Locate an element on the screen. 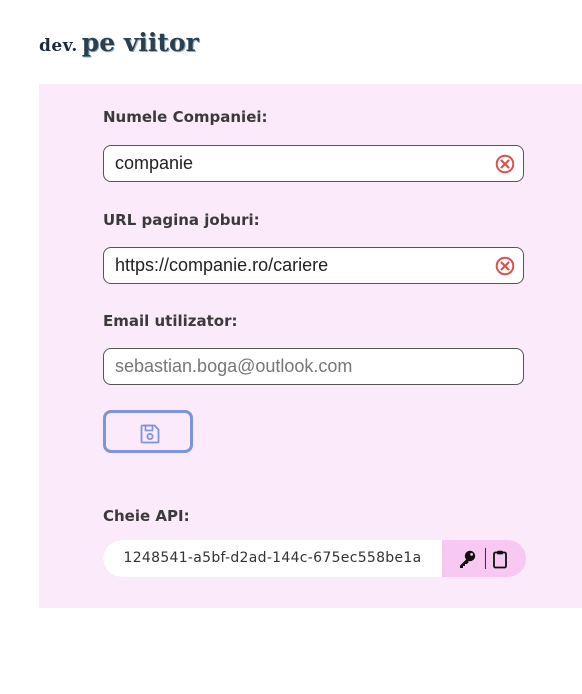  floppy-disk-icon is located at coordinates (150, 434).